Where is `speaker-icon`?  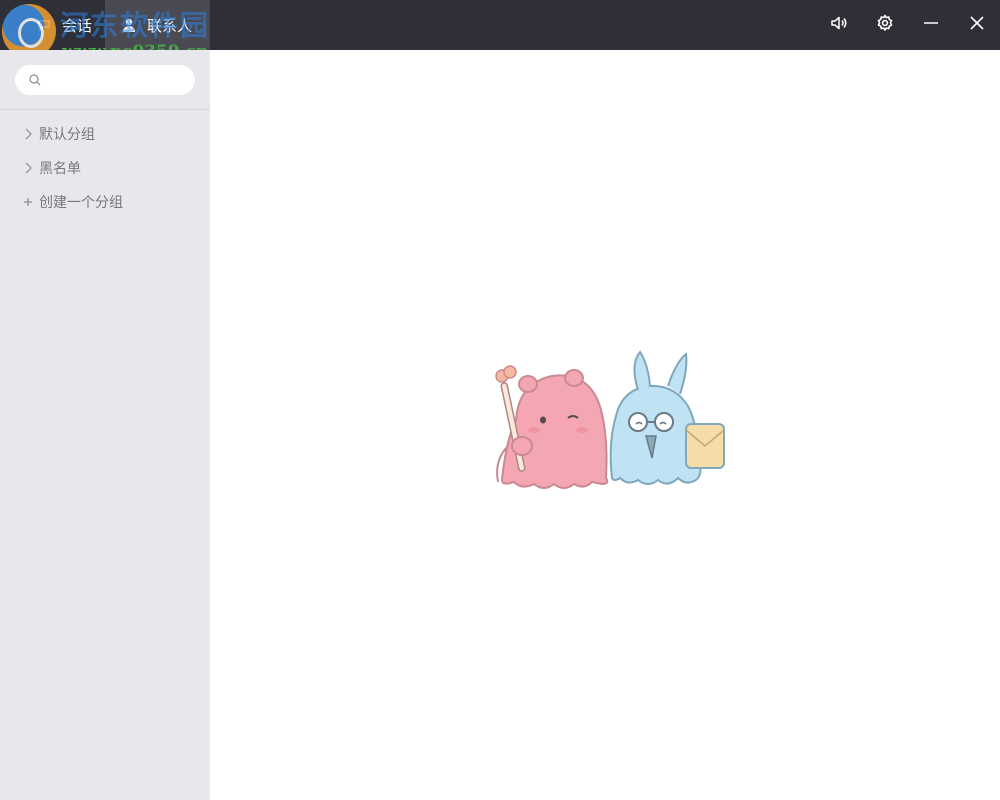 speaker-icon is located at coordinates (839, 25).